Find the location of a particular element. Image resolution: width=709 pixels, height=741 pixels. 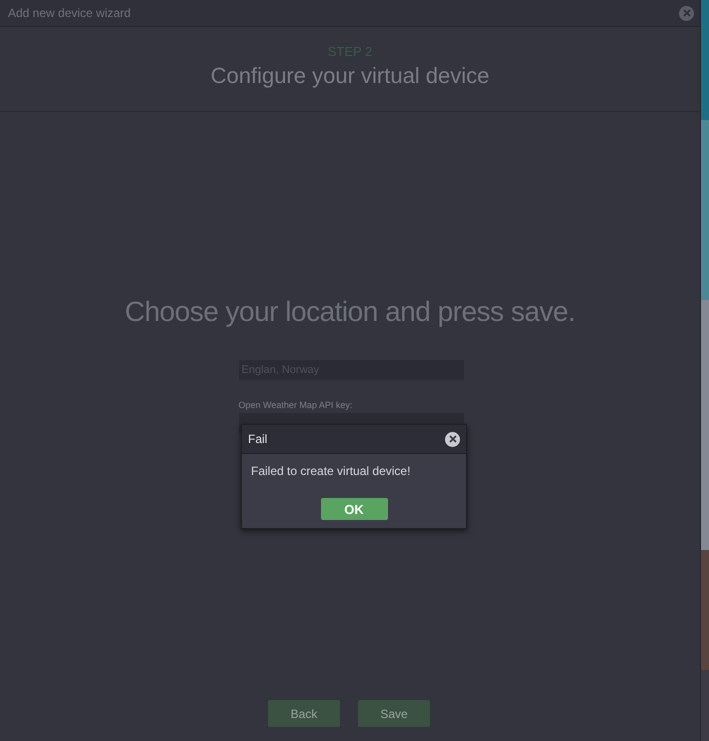

step-title: Configure your virtual device is located at coordinates (350, 76).